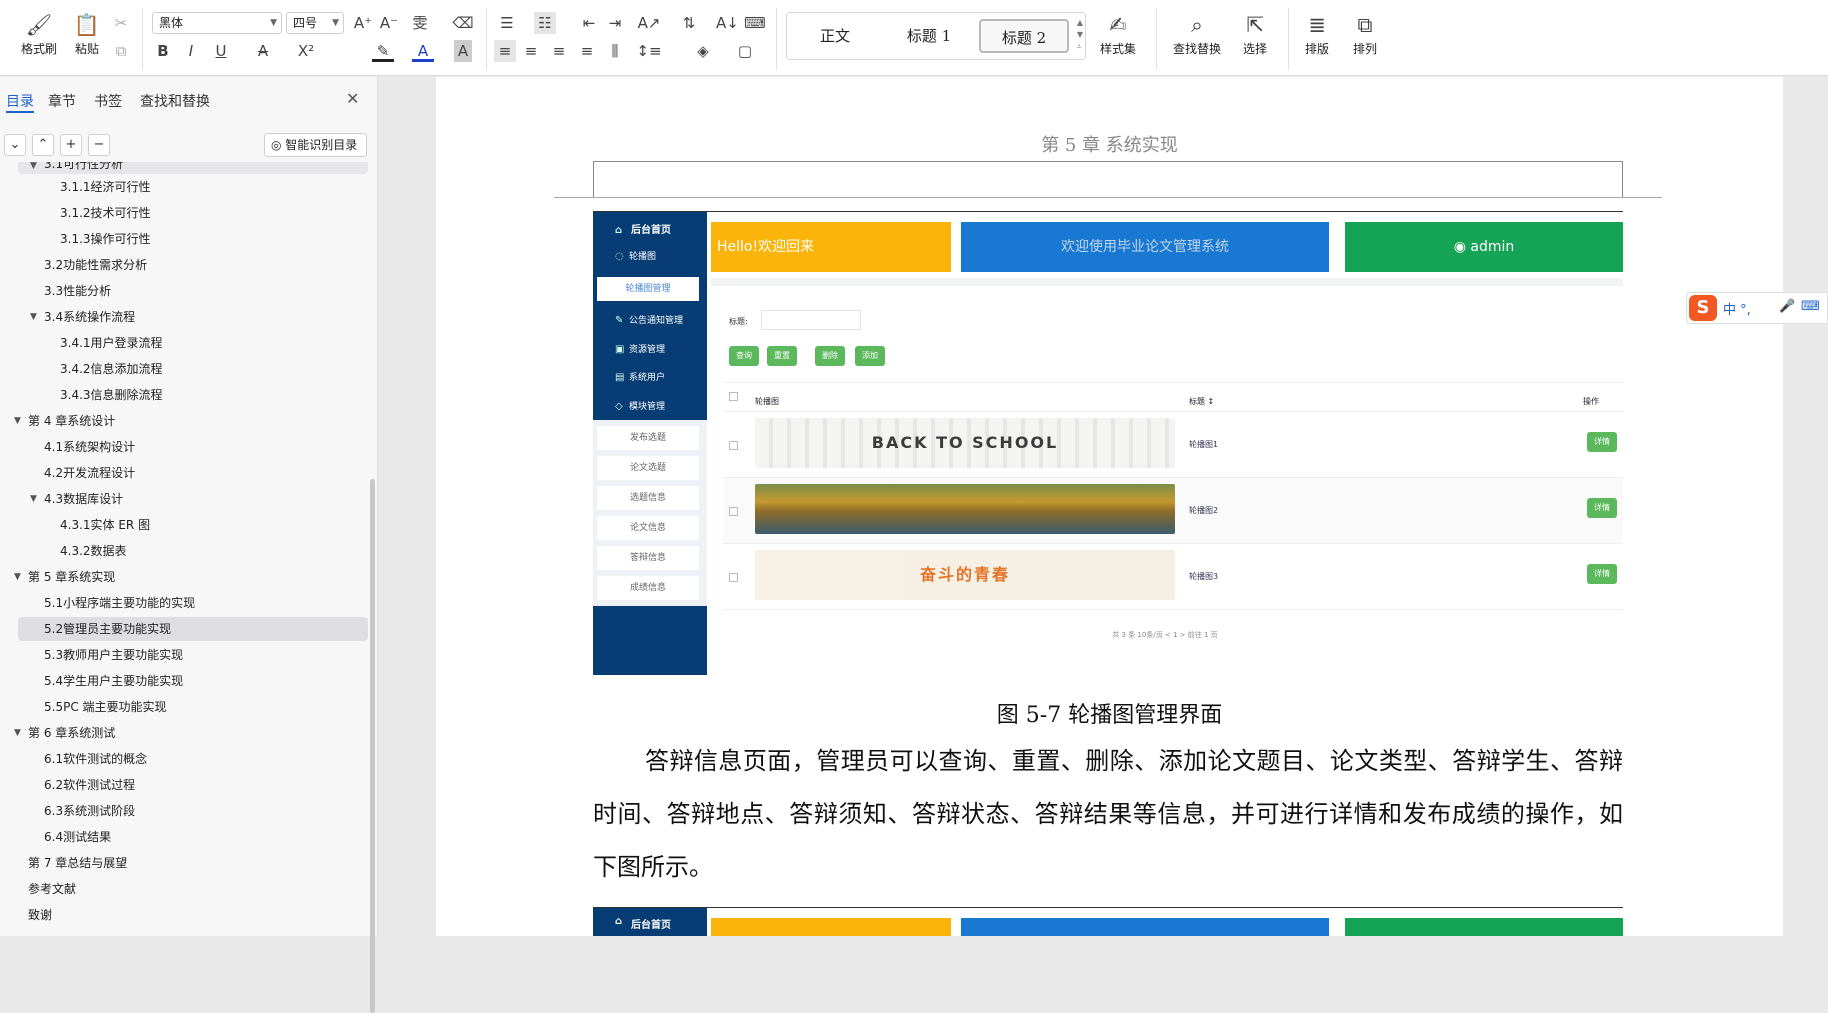 The height and width of the screenshot is (1013, 1828). I want to click on align-right-icon: ≡, so click(559, 51).